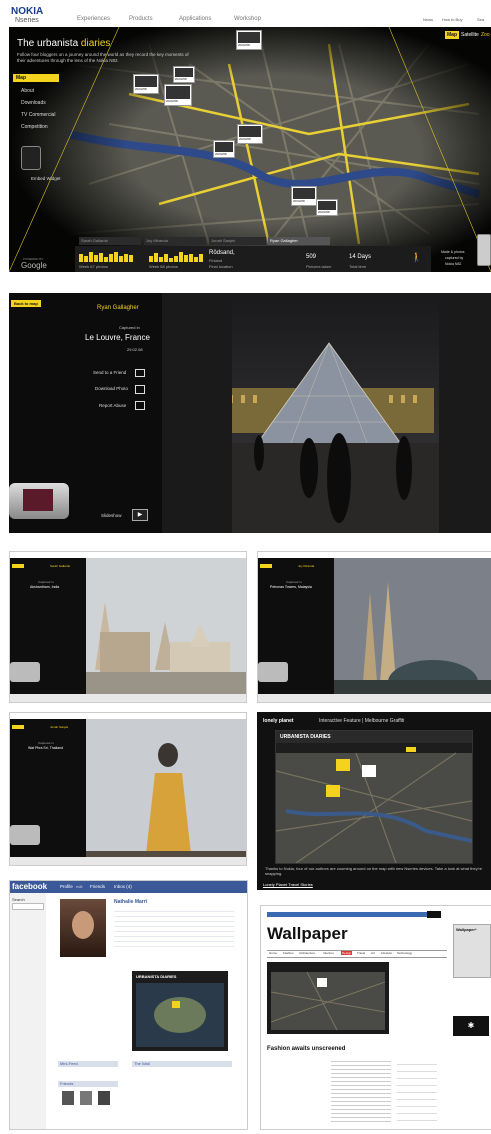  Describe the element at coordinates (326, 413) in the screenshot. I see `louvre-photo` at that location.